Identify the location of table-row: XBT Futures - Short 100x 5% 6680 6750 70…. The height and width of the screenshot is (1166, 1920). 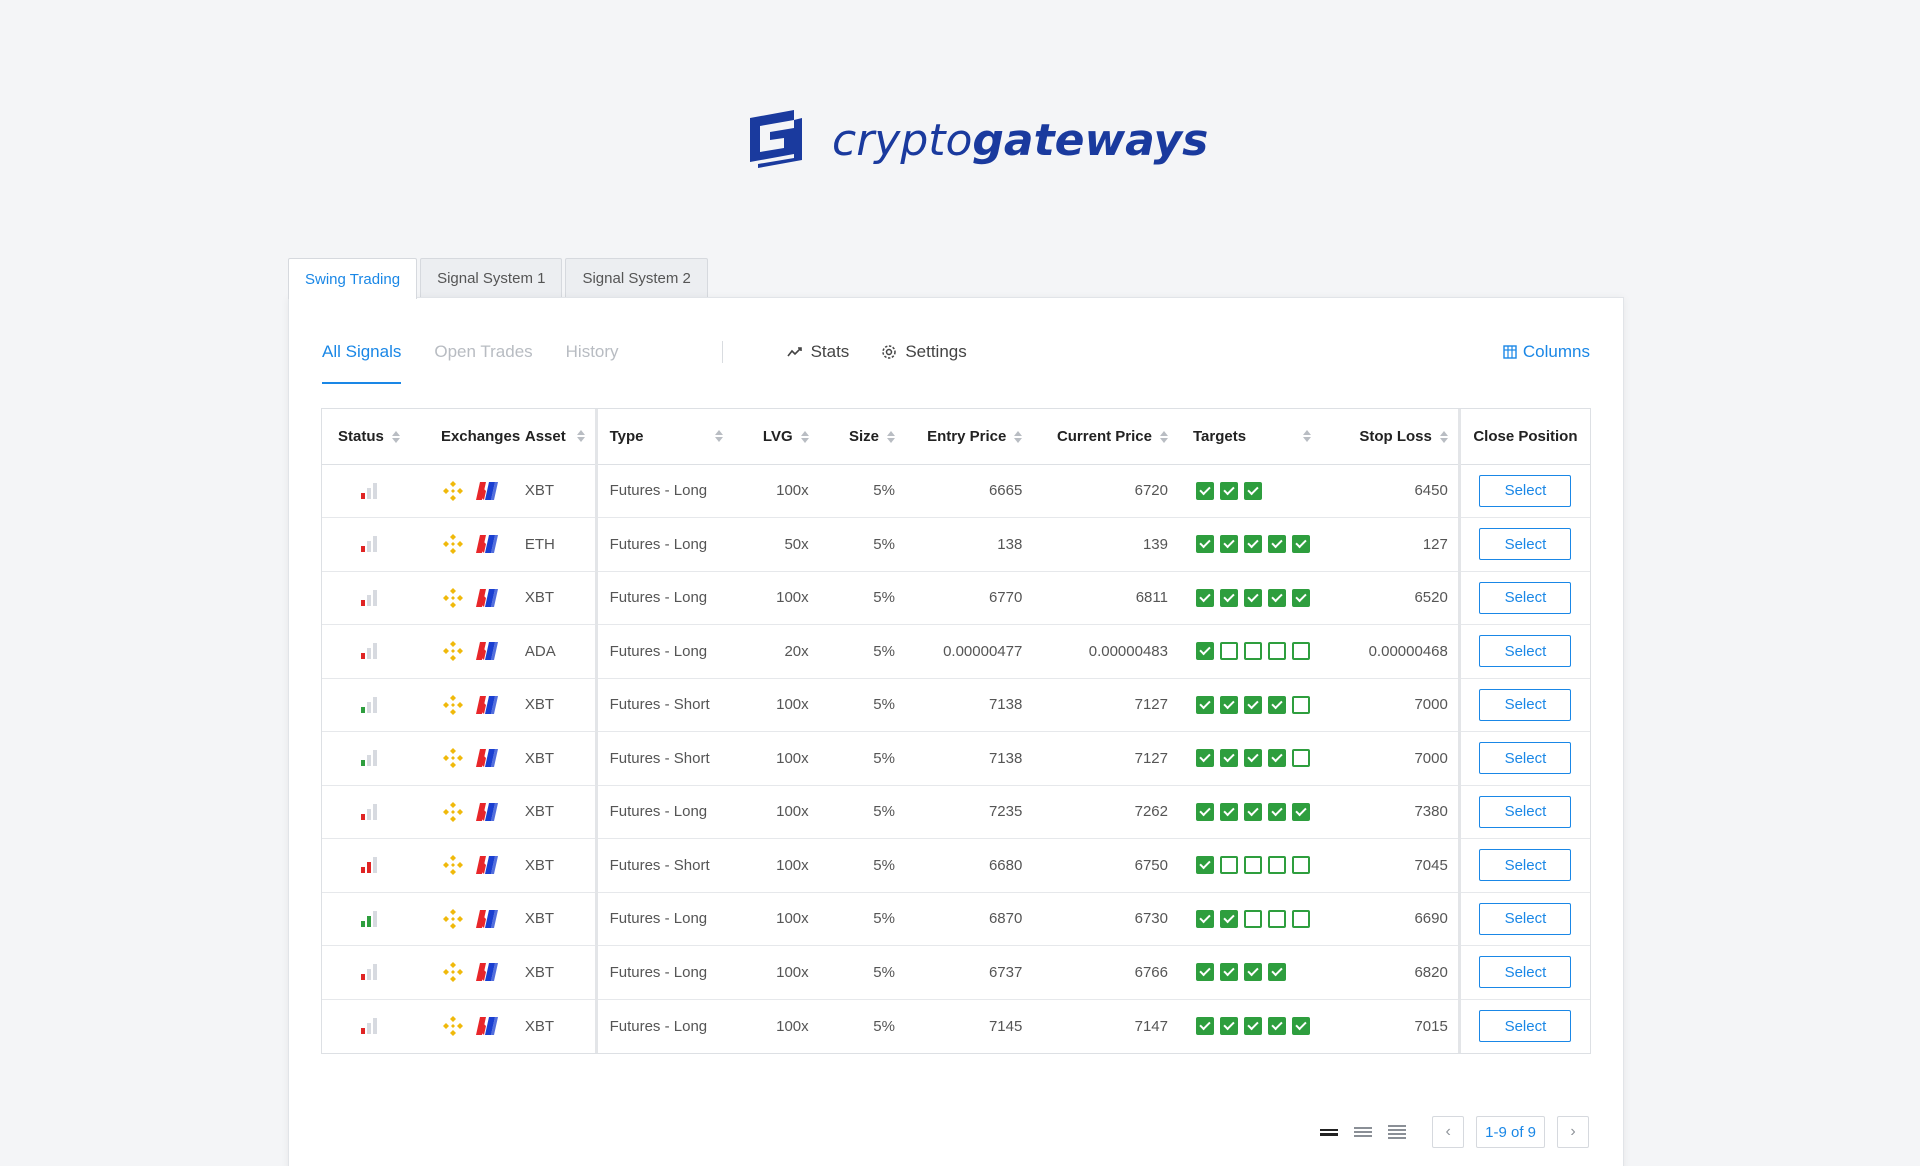
(956, 865).